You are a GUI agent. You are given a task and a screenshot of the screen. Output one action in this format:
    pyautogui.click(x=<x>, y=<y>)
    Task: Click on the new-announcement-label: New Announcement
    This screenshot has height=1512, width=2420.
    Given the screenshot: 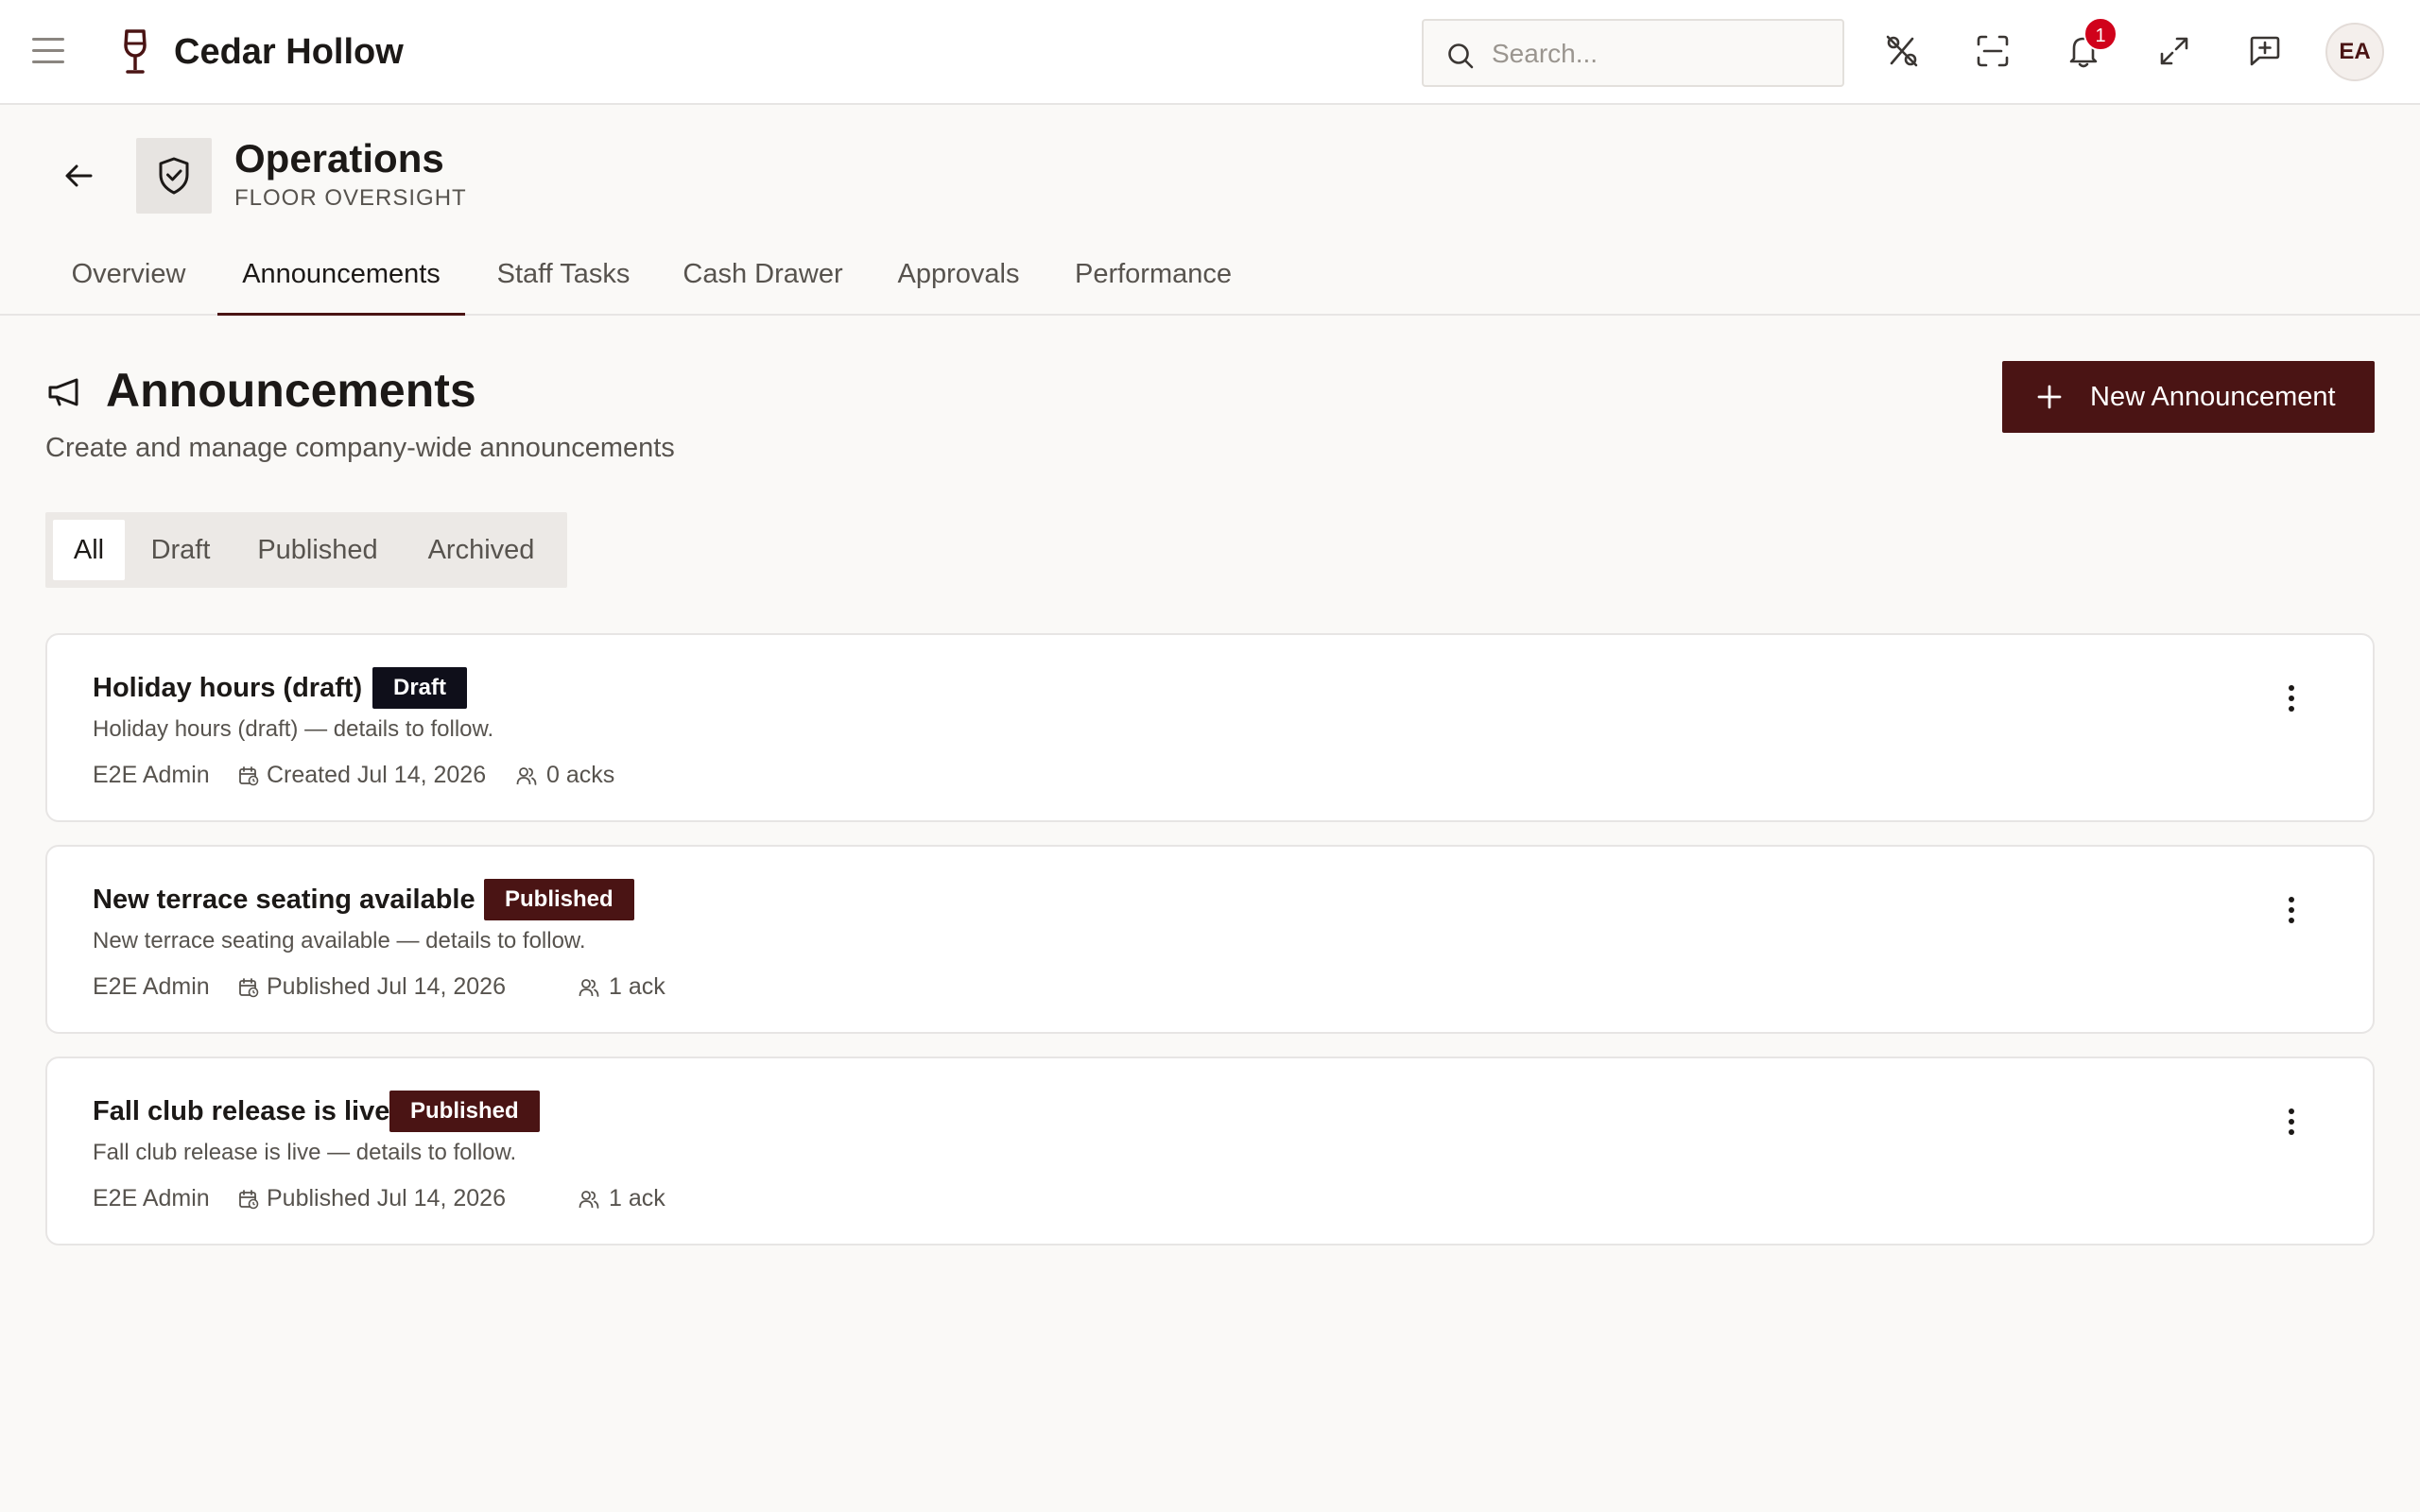 What is the action you would take?
    pyautogui.click(x=2213, y=397)
    